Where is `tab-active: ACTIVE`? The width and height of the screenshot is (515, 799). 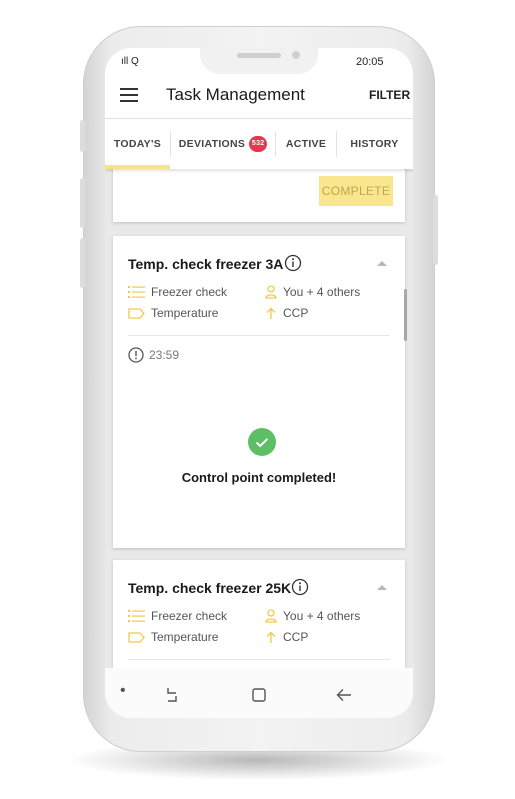
tab-active: ACTIVE is located at coordinates (306, 144).